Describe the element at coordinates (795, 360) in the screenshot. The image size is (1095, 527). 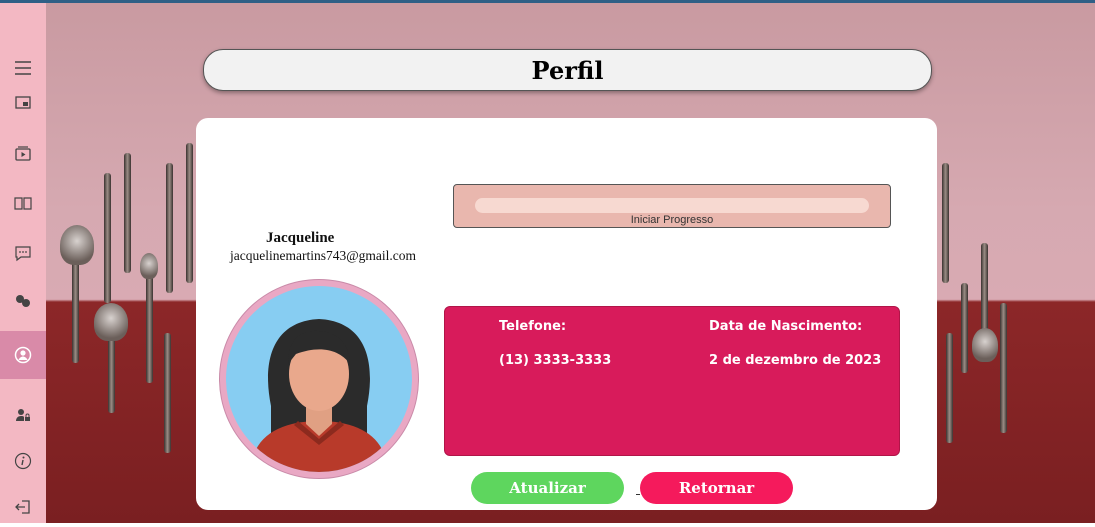
I see `birth-date-value: 2 de dezembro de 2023` at that location.